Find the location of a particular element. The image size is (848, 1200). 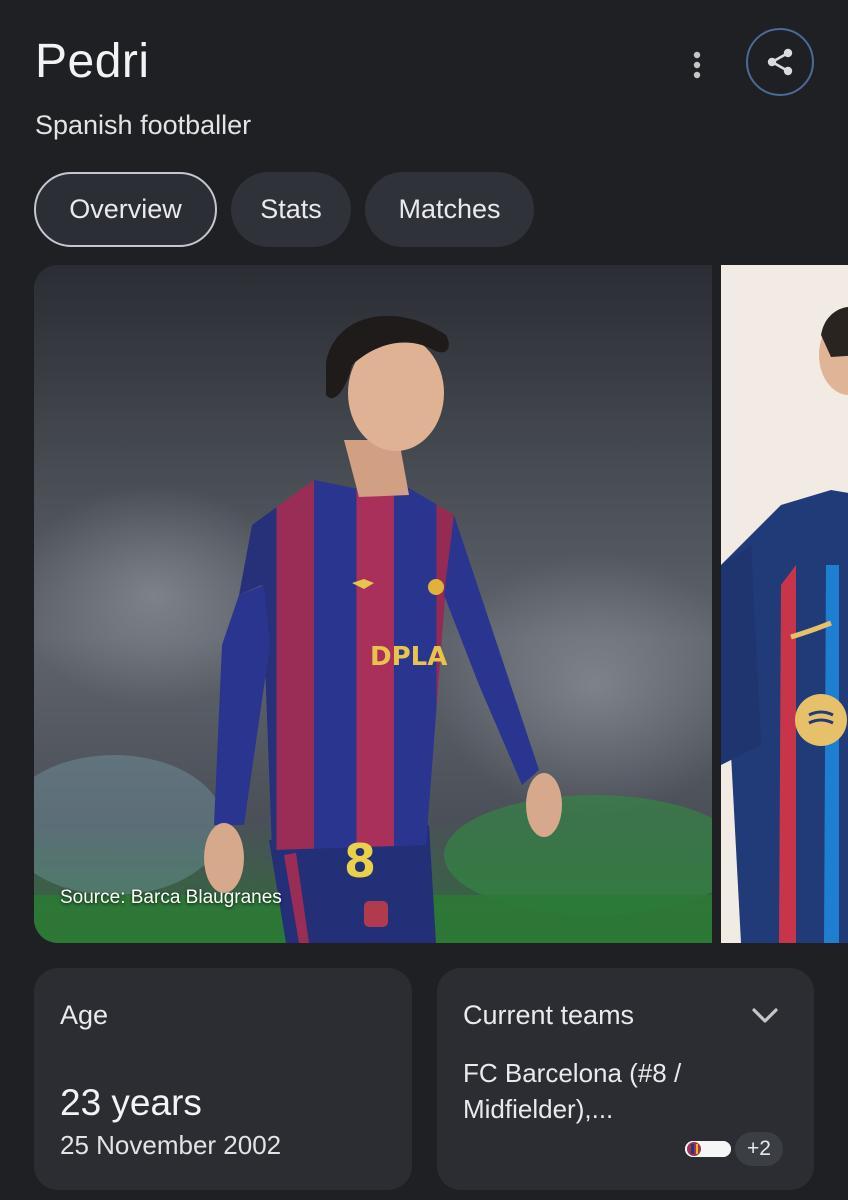

tab-bar: Overview Stats Matches is located at coordinates (284, 209).